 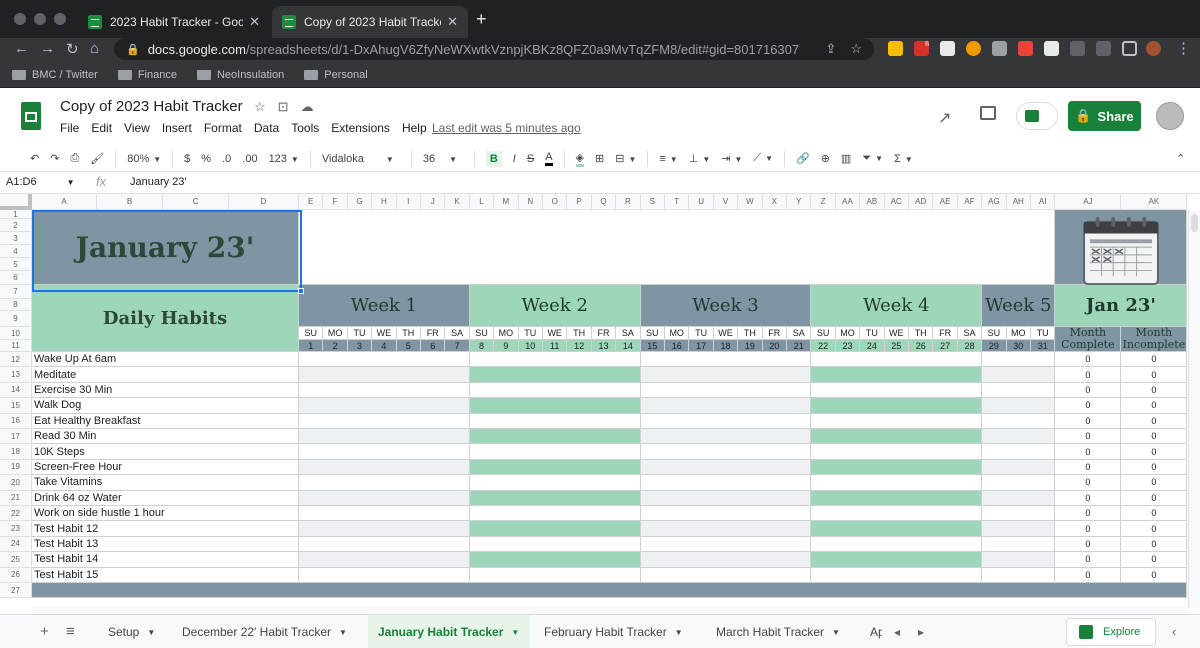 I want to click on scrollbar-thumb, so click(x=1194, y=223).